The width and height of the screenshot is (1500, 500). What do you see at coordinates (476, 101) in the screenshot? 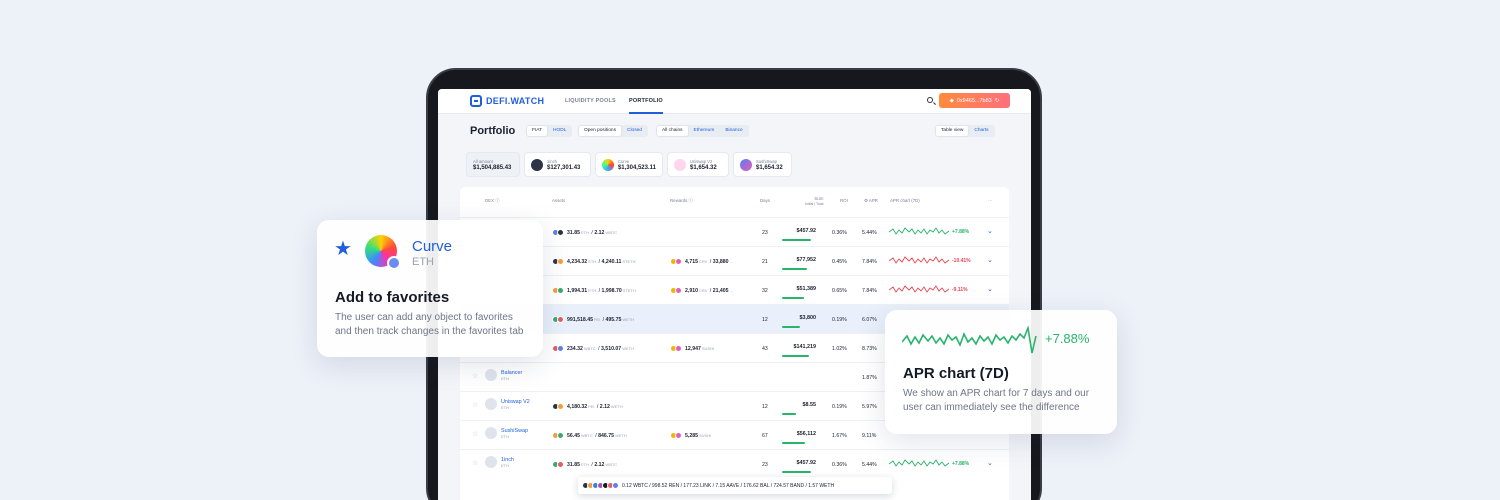
I see `logo-icon` at bounding box center [476, 101].